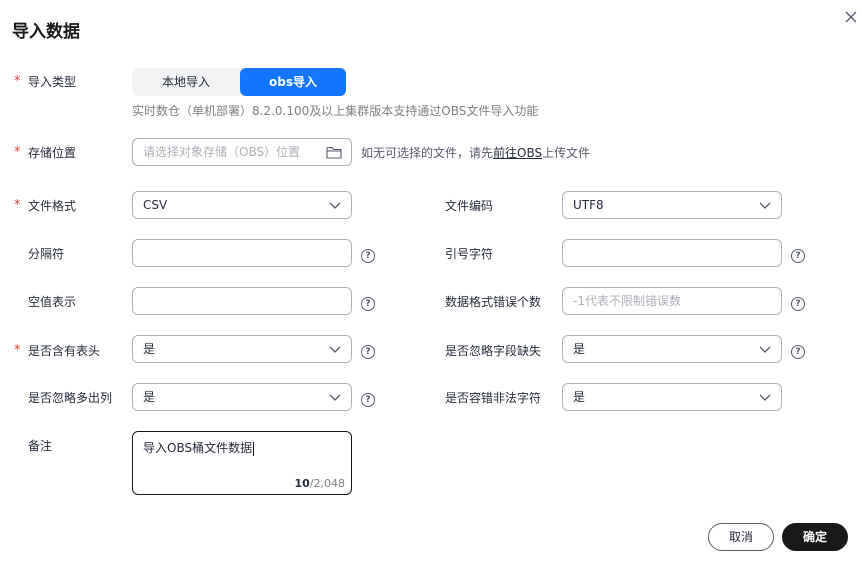 This screenshot has width=862, height=569. Describe the element at coordinates (52, 153) in the screenshot. I see `storage-label: 存储位置` at that location.